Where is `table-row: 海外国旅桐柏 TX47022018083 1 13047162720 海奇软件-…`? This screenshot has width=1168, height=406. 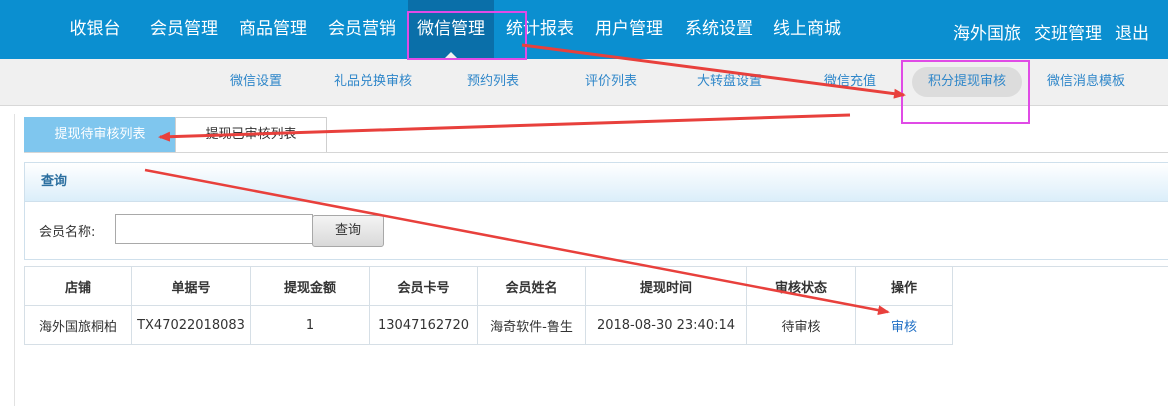
table-row: 海外国旅桐柏 TX47022018083 1 13047162720 海奇软件-… is located at coordinates (488, 325).